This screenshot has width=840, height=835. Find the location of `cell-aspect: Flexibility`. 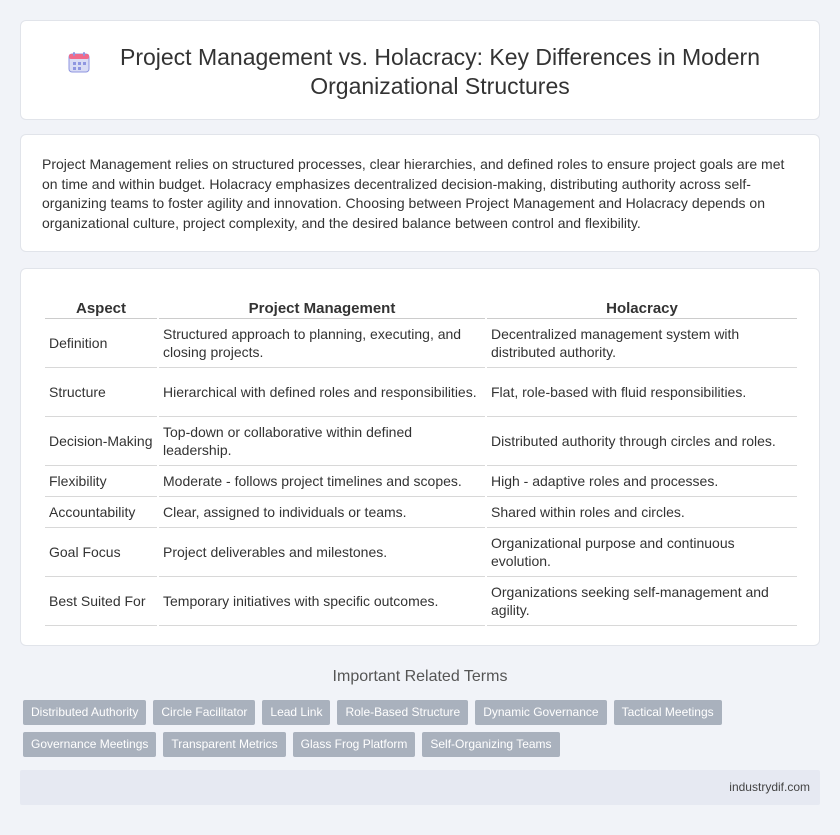

cell-aspect: Flexibility is located at coordinates (101, 481).